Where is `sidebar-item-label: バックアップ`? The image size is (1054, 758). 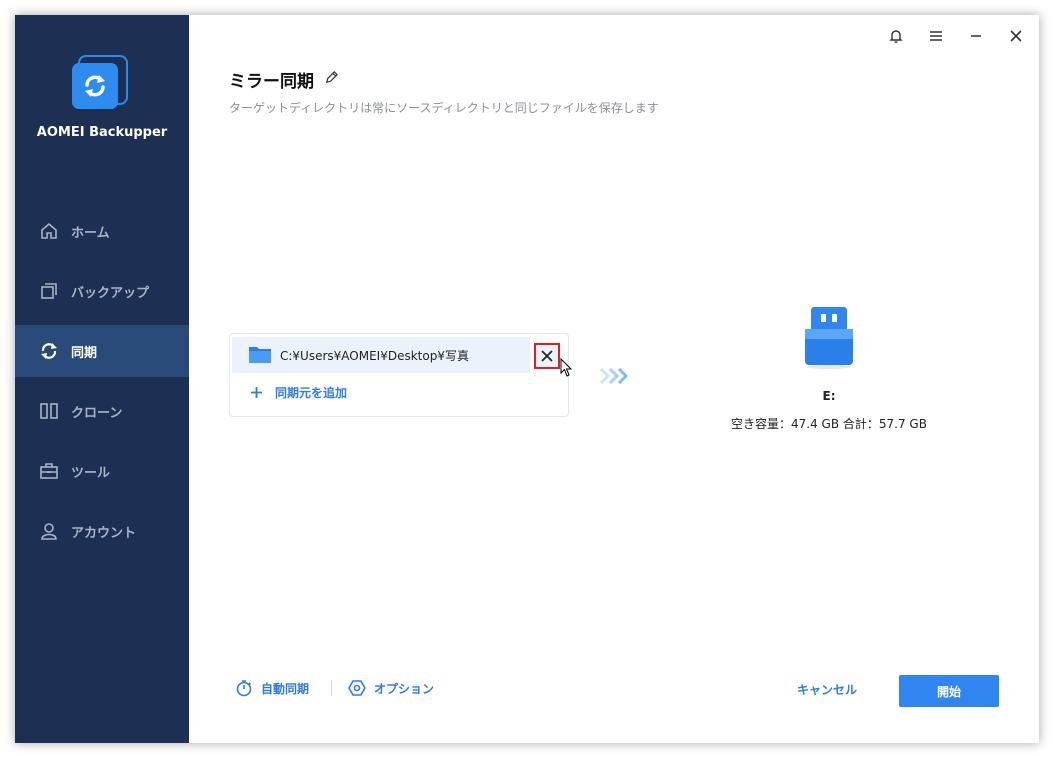
sidebar-item-label: バックアップ is located at coordinates (110, 293).